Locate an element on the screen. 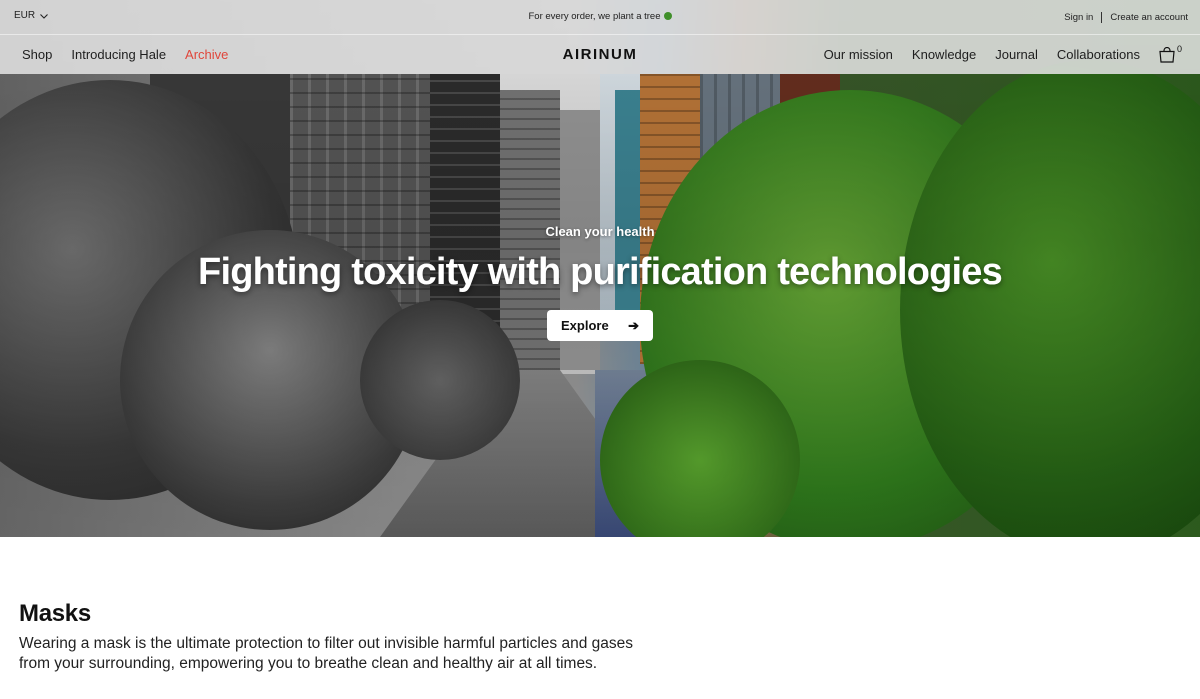  create-account-link: Create an account is located at coordinates (1149, 17).